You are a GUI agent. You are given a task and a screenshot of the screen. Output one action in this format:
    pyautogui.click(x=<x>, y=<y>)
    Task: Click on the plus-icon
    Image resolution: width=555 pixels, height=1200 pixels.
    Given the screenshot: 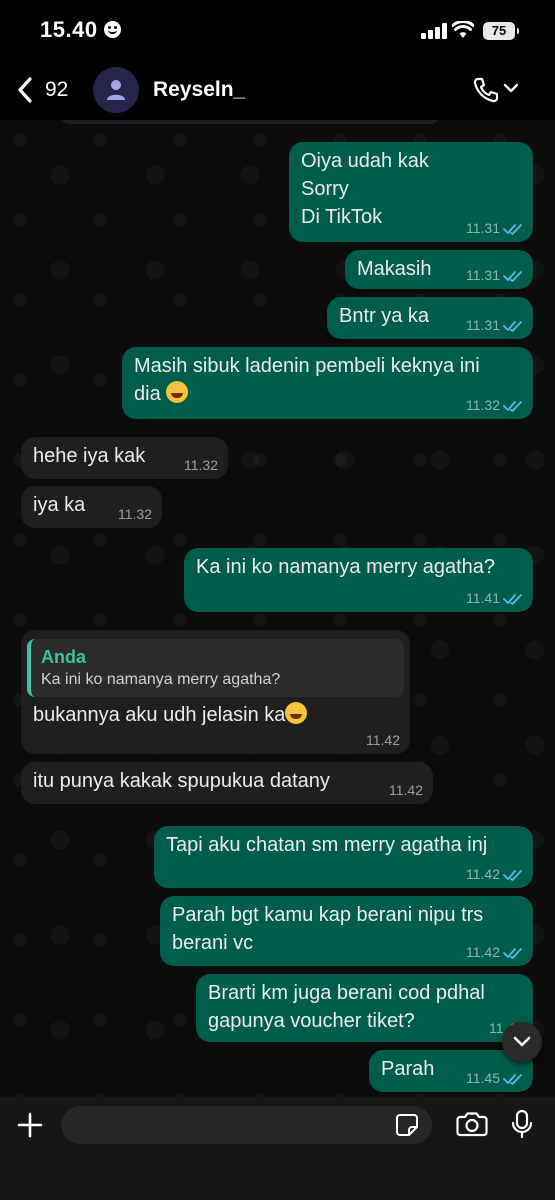 What is the action you would take?
    pyautogui.click(x=30, y=1125)
    